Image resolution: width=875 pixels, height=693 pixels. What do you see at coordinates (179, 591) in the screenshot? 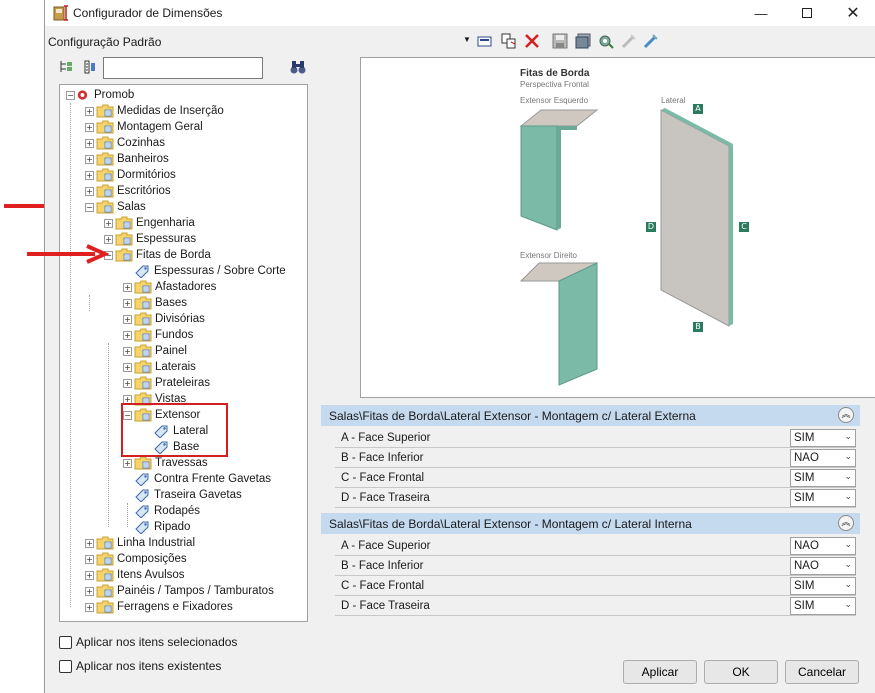
I see `tree-node-paineis: + Painéis / Tampos / Tamburatos` at bounding box center [179, 591].